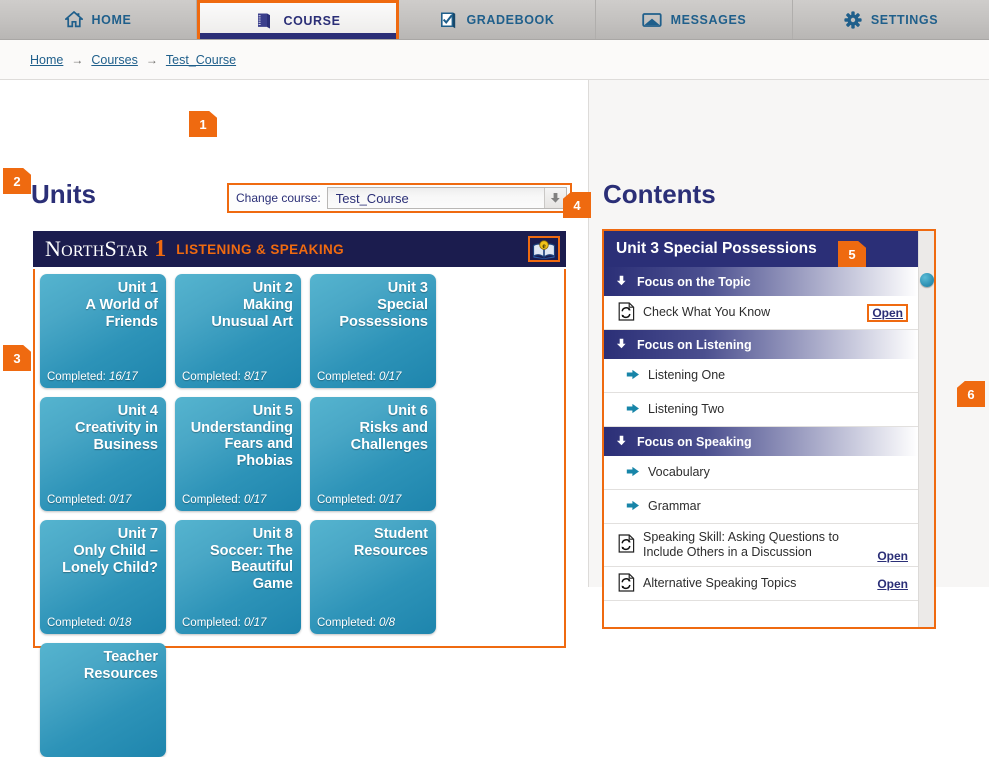 The height and width of the screenshot is (757, 989). What do you see at coordinates (694, 441) in the screenshot?
I see `contents-section-label: Focus on Speaking` at bounding box center [694, 441].